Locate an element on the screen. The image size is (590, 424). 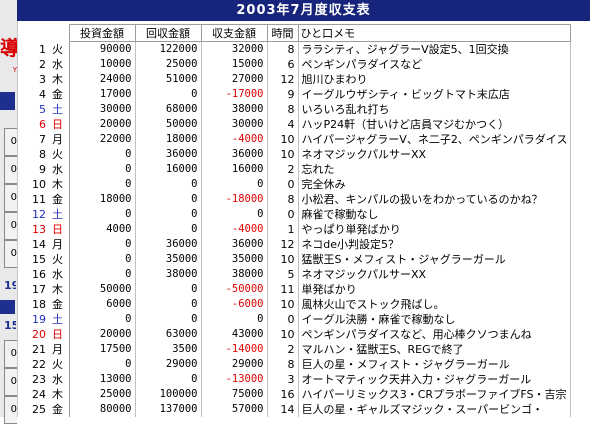
balance-cell: 15000 is located at coordinates (234, 64).